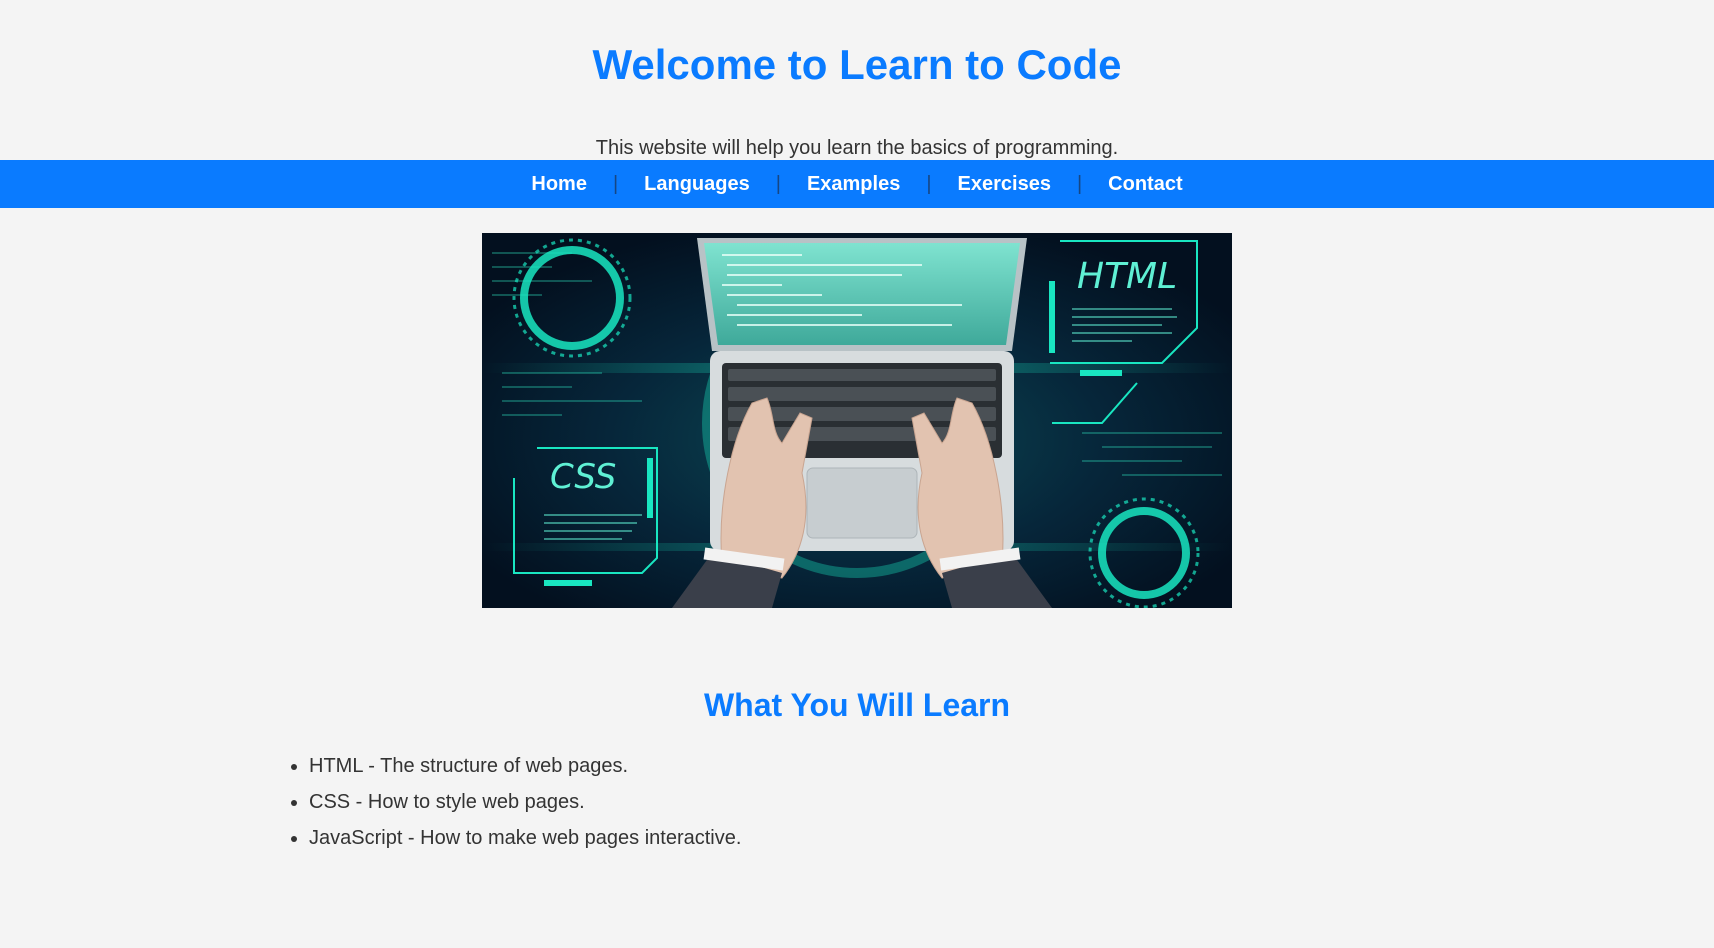 The image size is (1714, 948). Describe the element at coordinates (1145, 184) in the screenshot. I see `nav-contact: Contact` at that location.